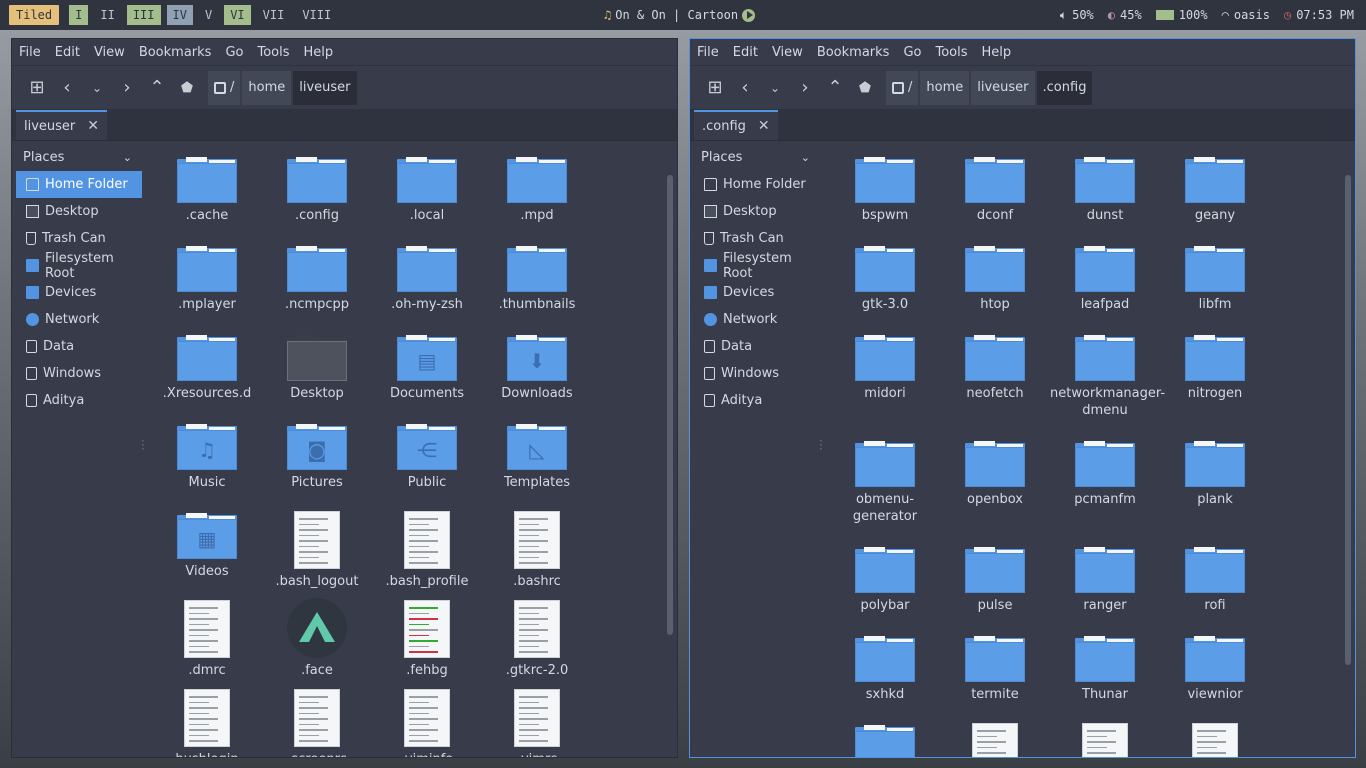  I want to click on file-item: nitrogen, so click(1215, 367).